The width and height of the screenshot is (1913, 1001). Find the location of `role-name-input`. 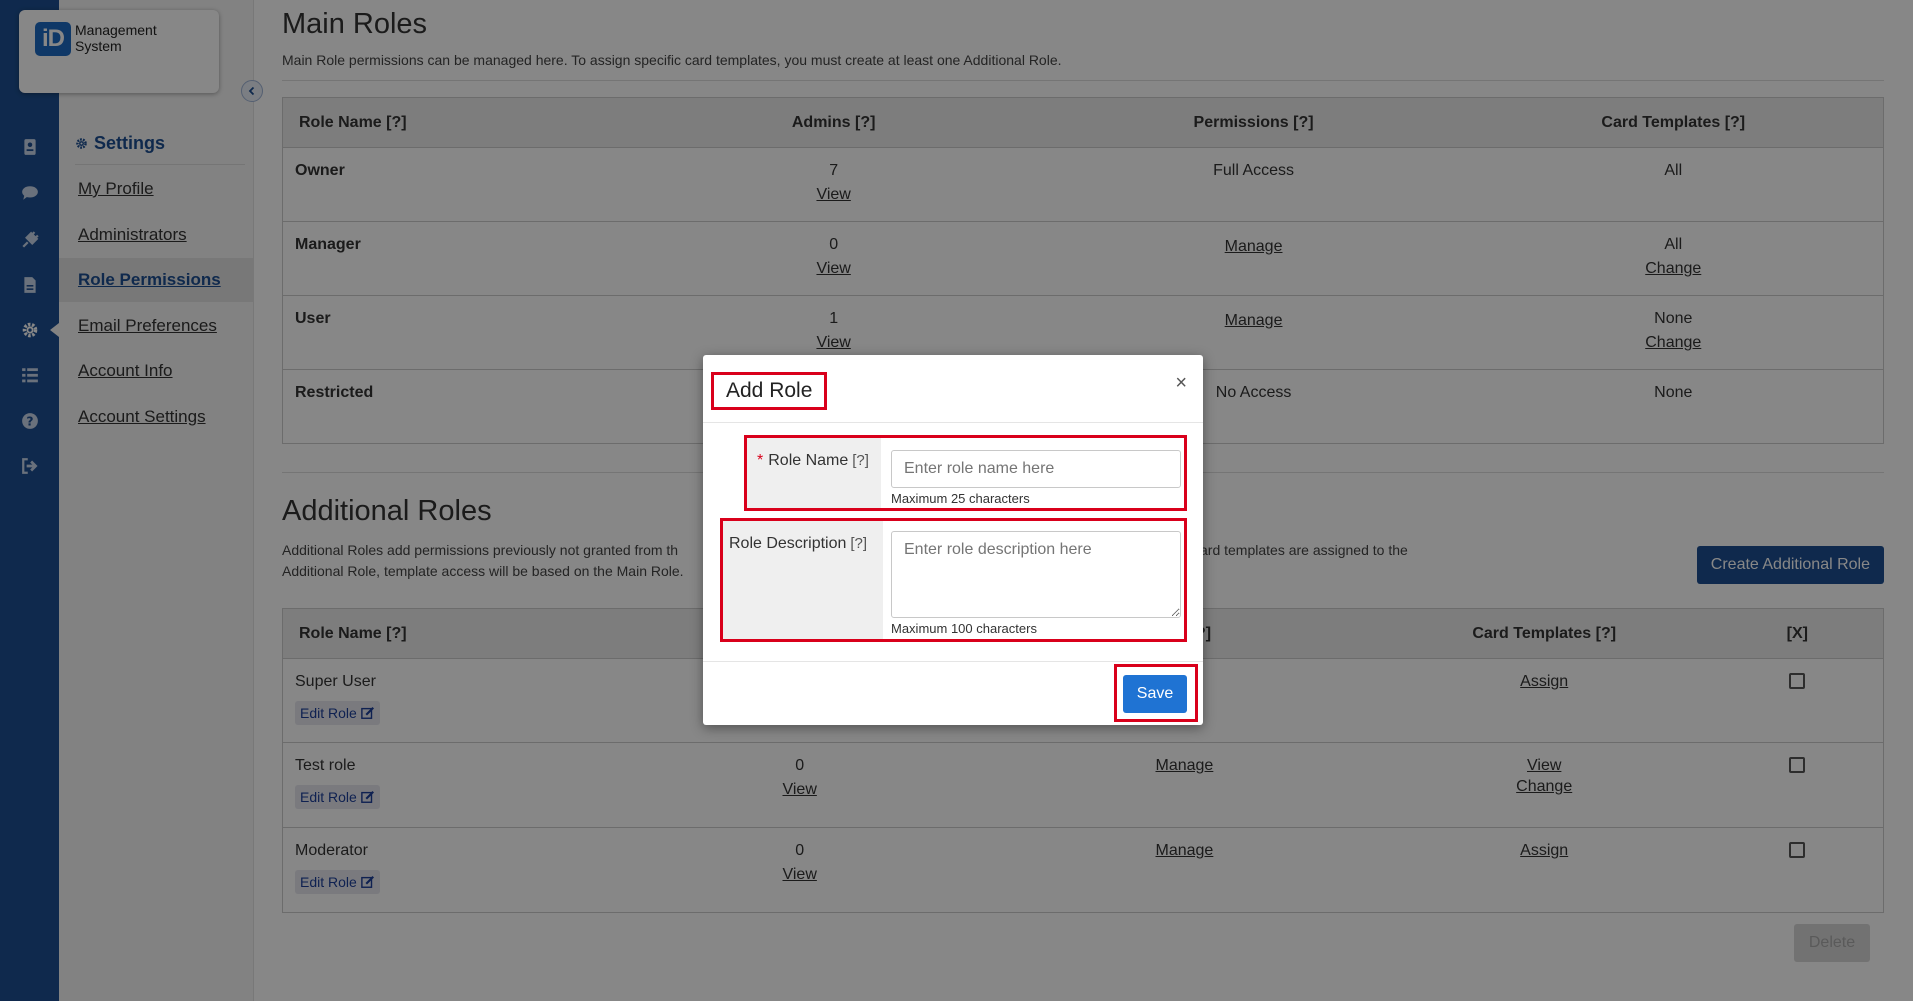

role-name-input is located at coordinates (1036, 469).